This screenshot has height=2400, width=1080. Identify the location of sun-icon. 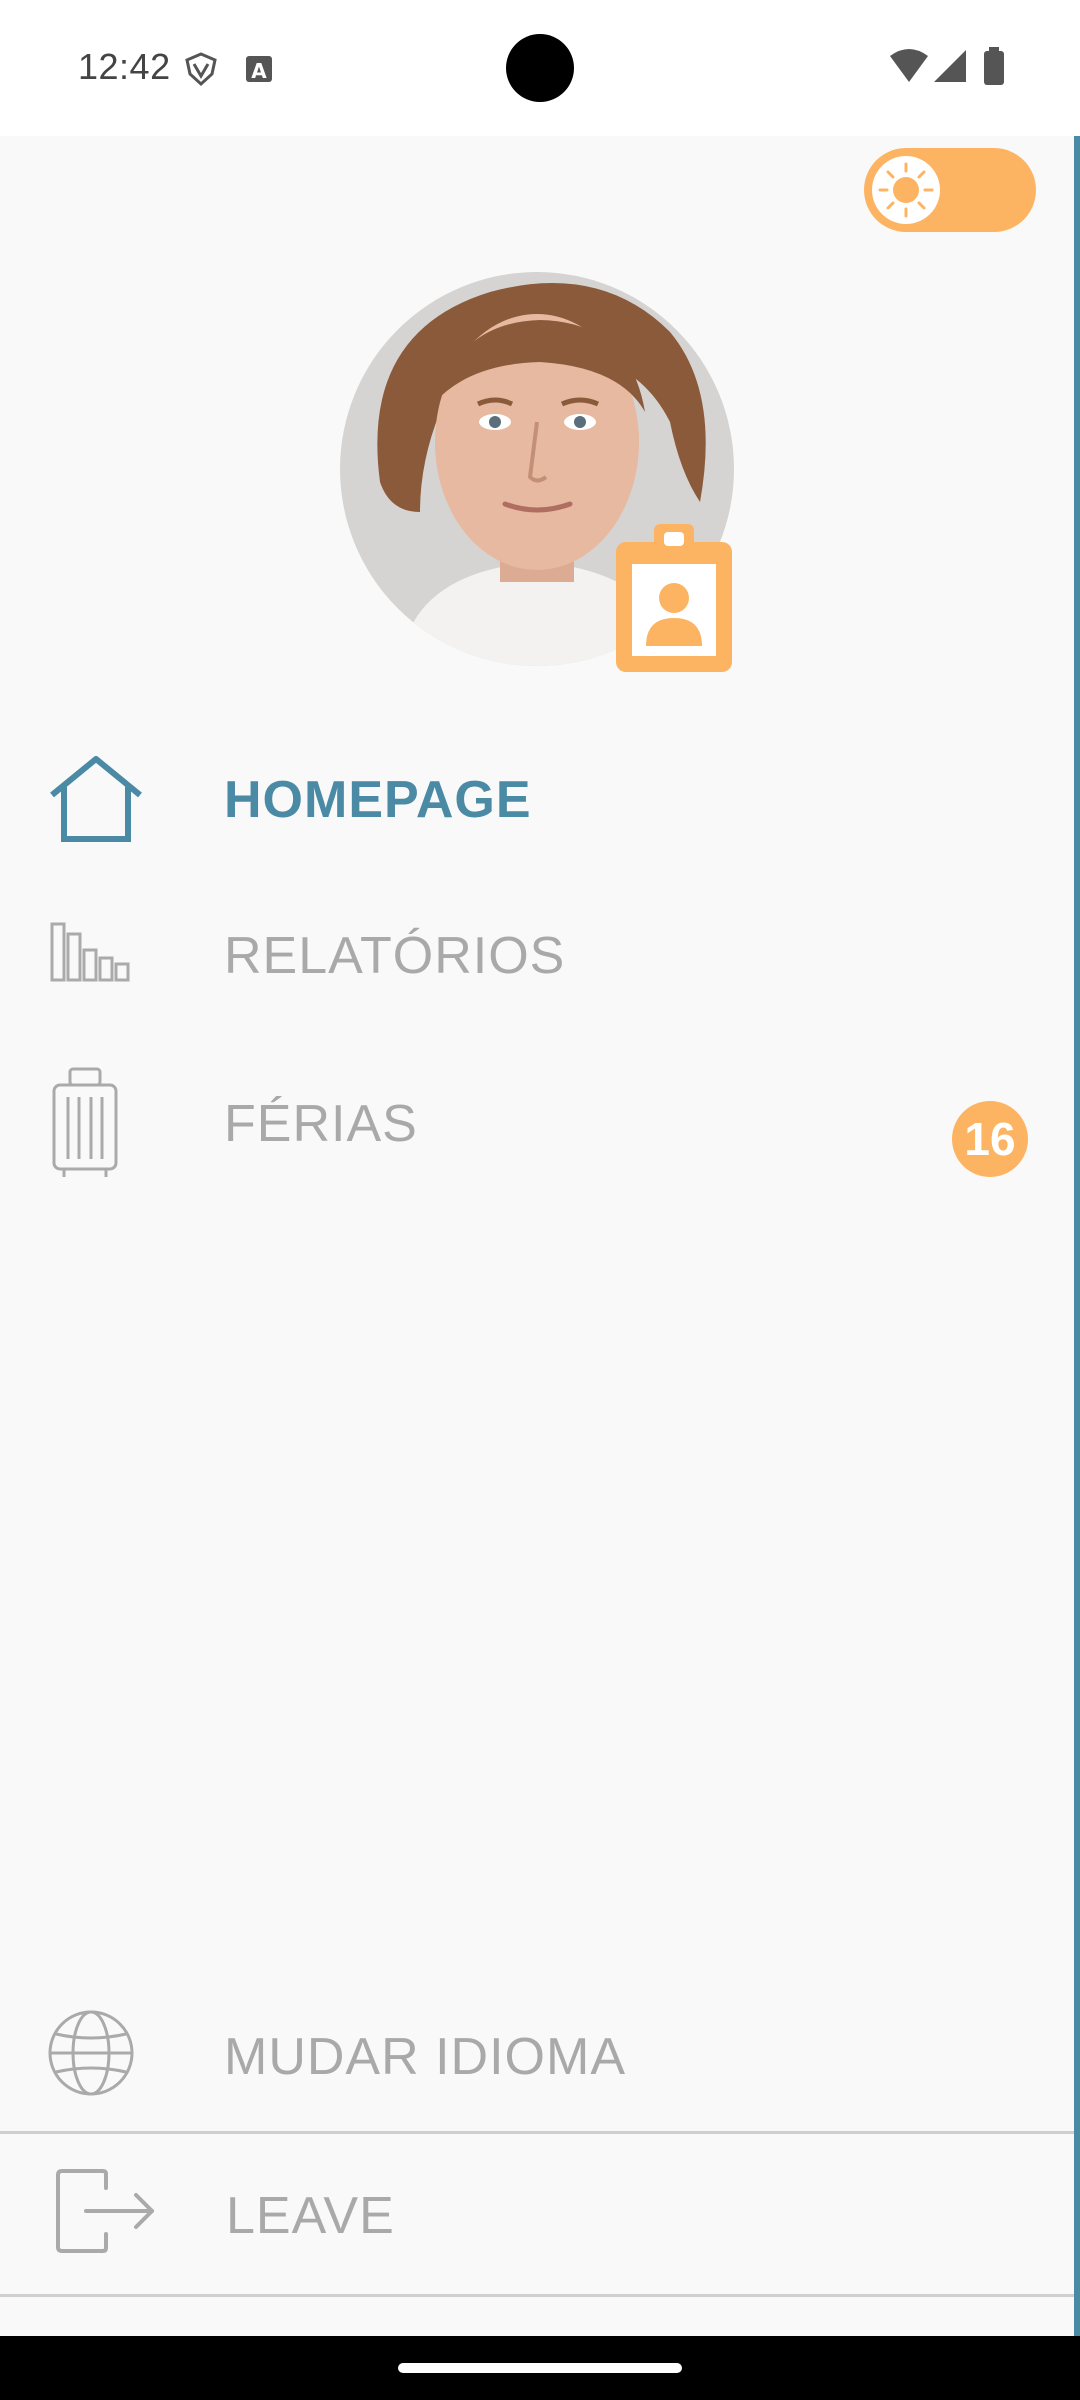
(906, 190).